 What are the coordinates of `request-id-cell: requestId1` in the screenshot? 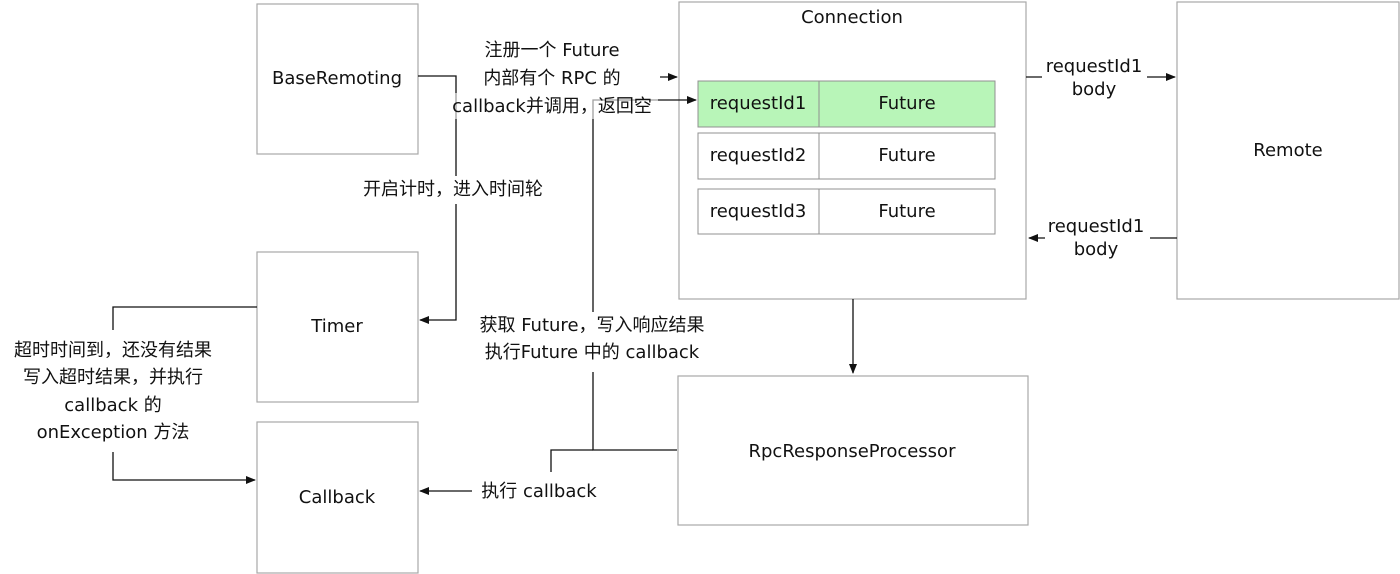 It's located at (758, 103).